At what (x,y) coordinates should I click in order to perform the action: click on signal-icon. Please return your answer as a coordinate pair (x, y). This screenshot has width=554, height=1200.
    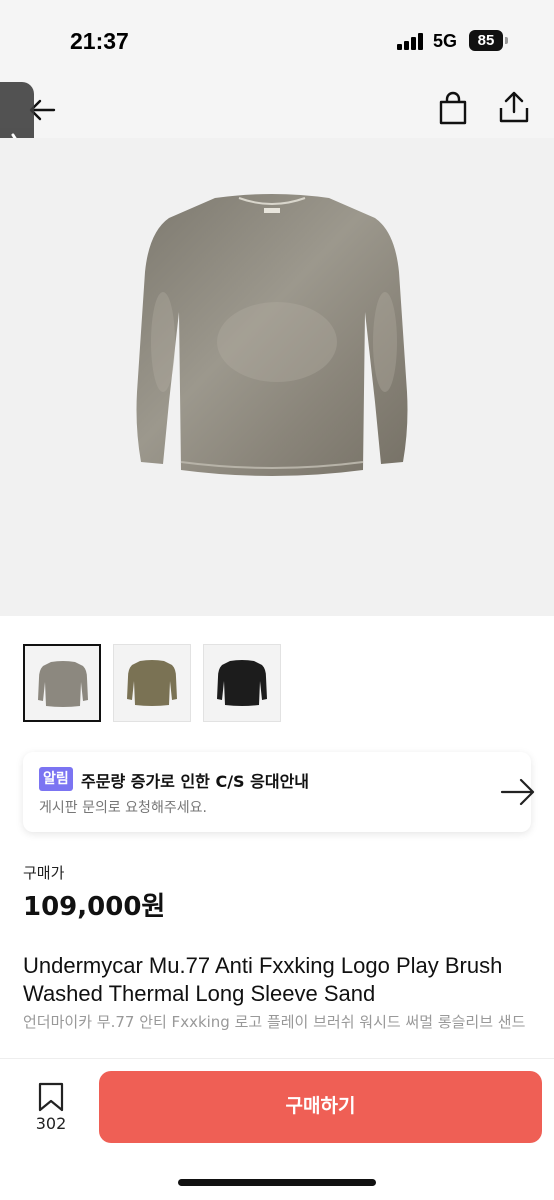
    Looking at the image, I should click on (412, 41).